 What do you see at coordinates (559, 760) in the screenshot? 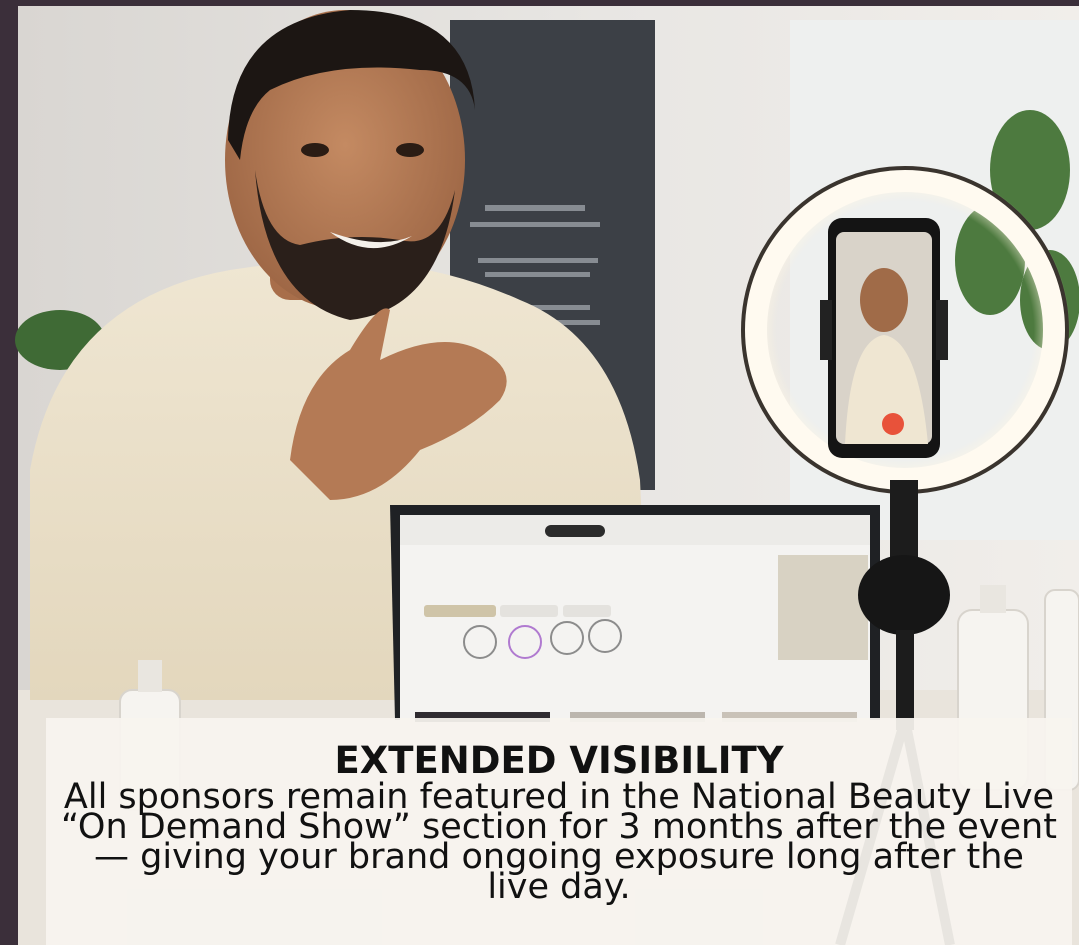
I see `caption-heading: EXTENDED VISIBILITY` at bounding box center [559, 760].